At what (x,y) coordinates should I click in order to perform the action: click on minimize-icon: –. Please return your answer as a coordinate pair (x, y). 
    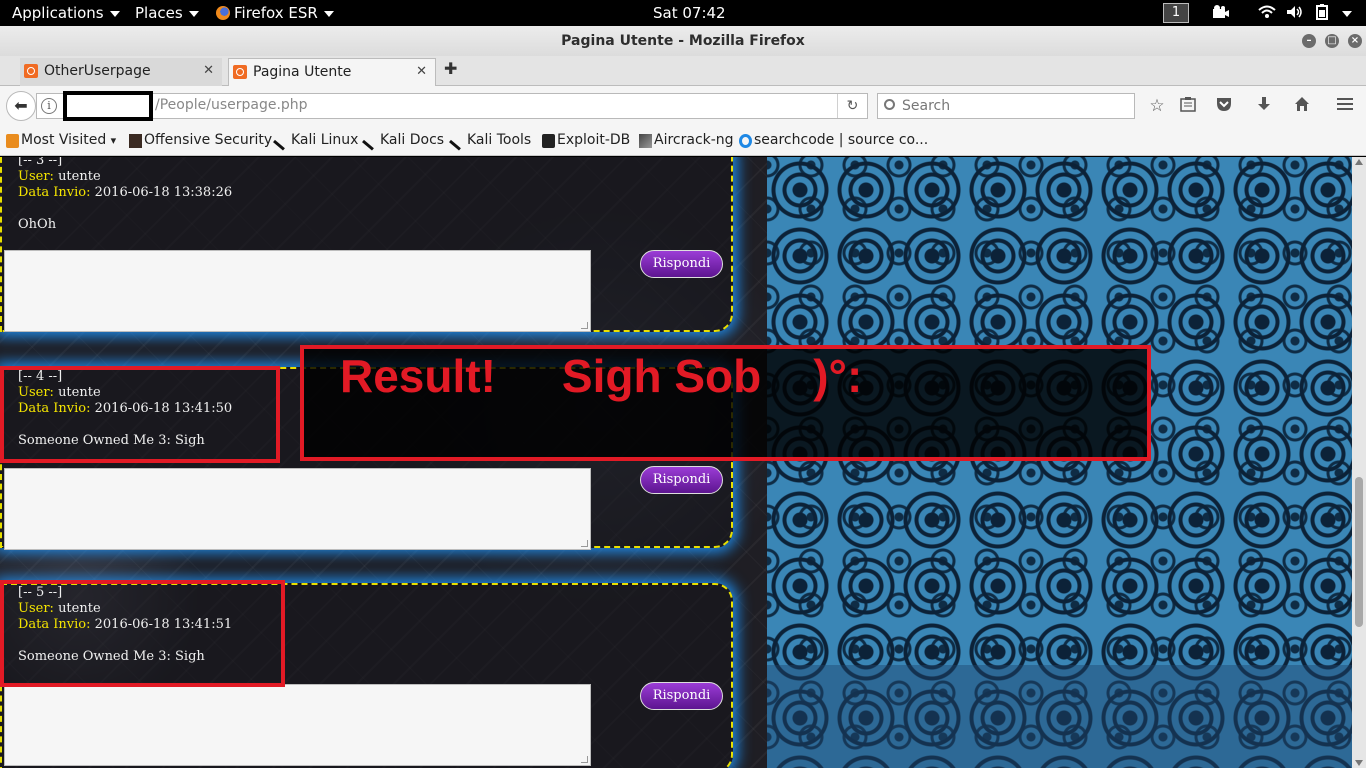
    Looking at the image, I should click on (1309, 41).